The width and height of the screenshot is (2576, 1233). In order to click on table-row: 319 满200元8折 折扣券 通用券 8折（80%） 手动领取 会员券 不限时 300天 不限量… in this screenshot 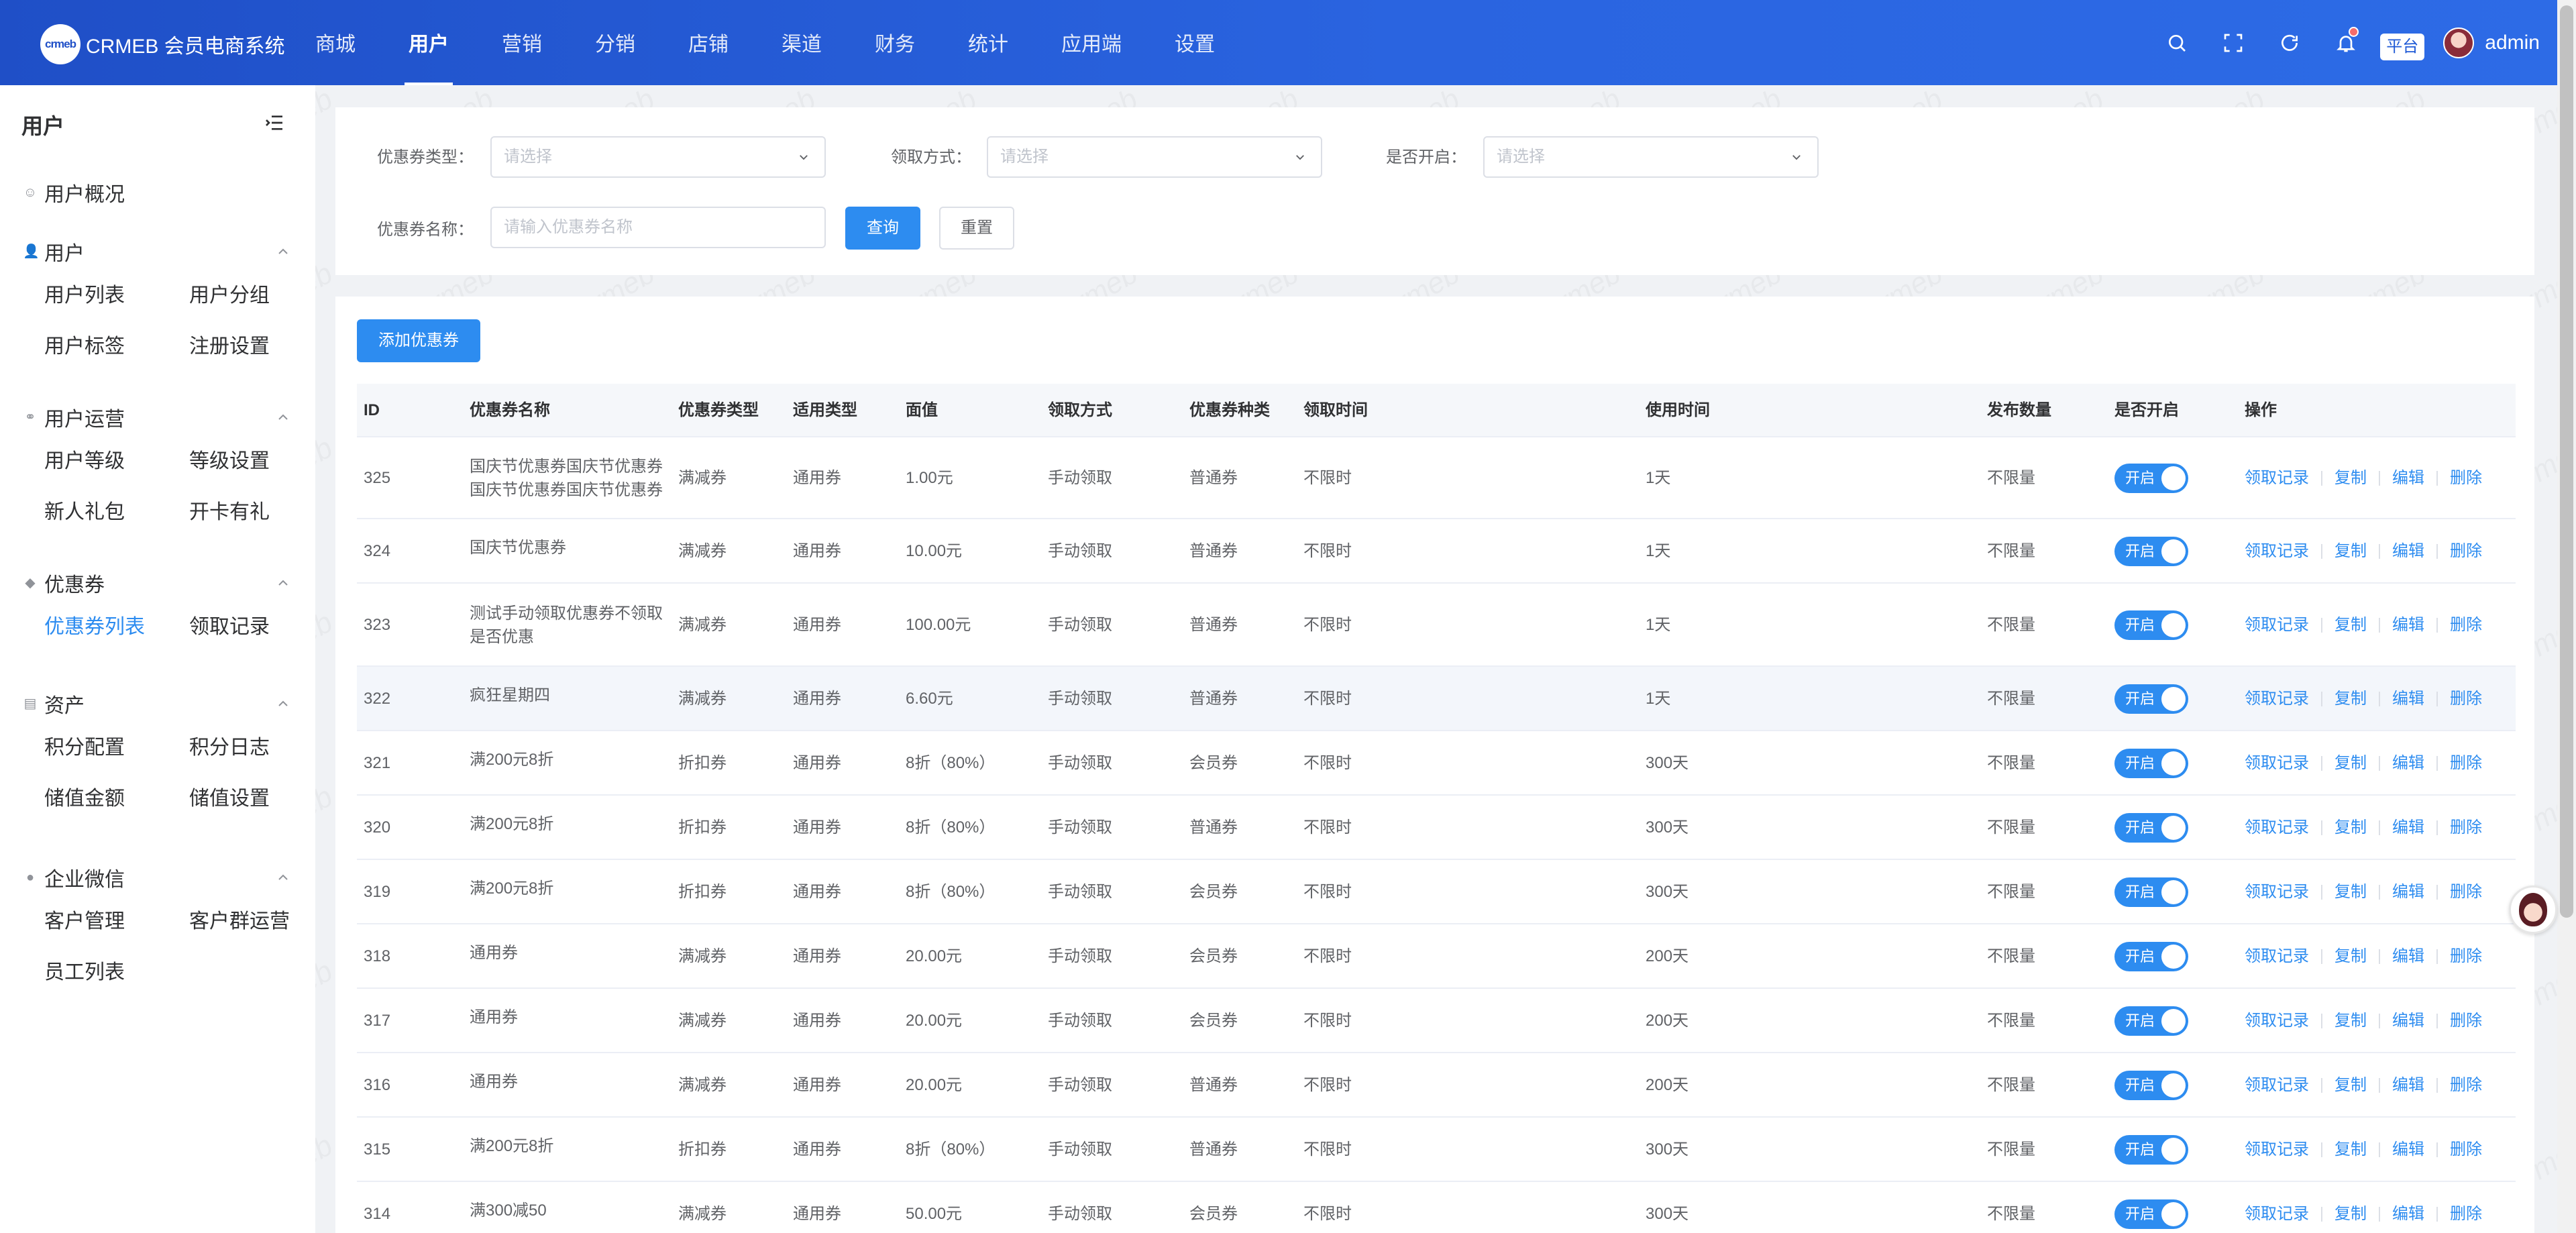, I will do `click(1436, 892)`.